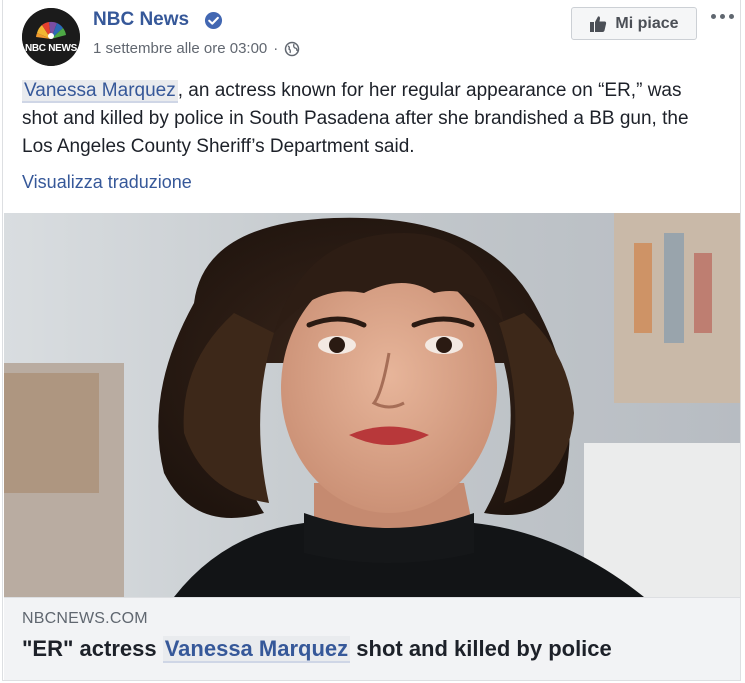  I want to click on like-page-button: Mi piace, so click(634, 23).